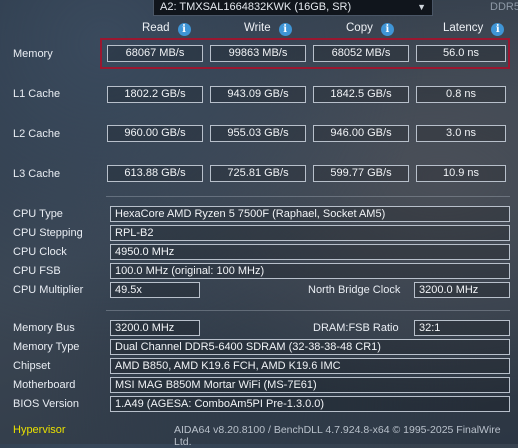  What do you see at coordinates (310, 271) in the screenshot?
I see `cpu-fsb-value: 100.0 MHz (original: 100 MHz)` at bounding box center [310, 271].